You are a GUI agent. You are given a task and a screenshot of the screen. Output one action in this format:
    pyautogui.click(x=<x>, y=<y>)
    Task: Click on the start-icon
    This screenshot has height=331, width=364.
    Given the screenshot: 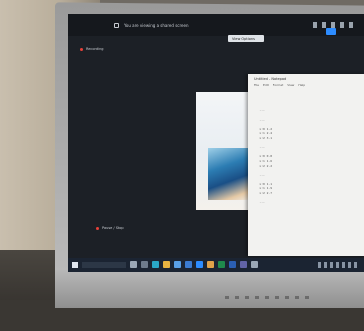 What is the action you would take?
    pyautogui.click(x=75, y=265)
    